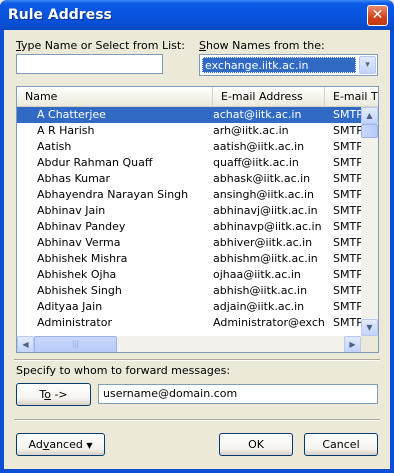  I want to click on to-button: To ->, so click(53, 394).